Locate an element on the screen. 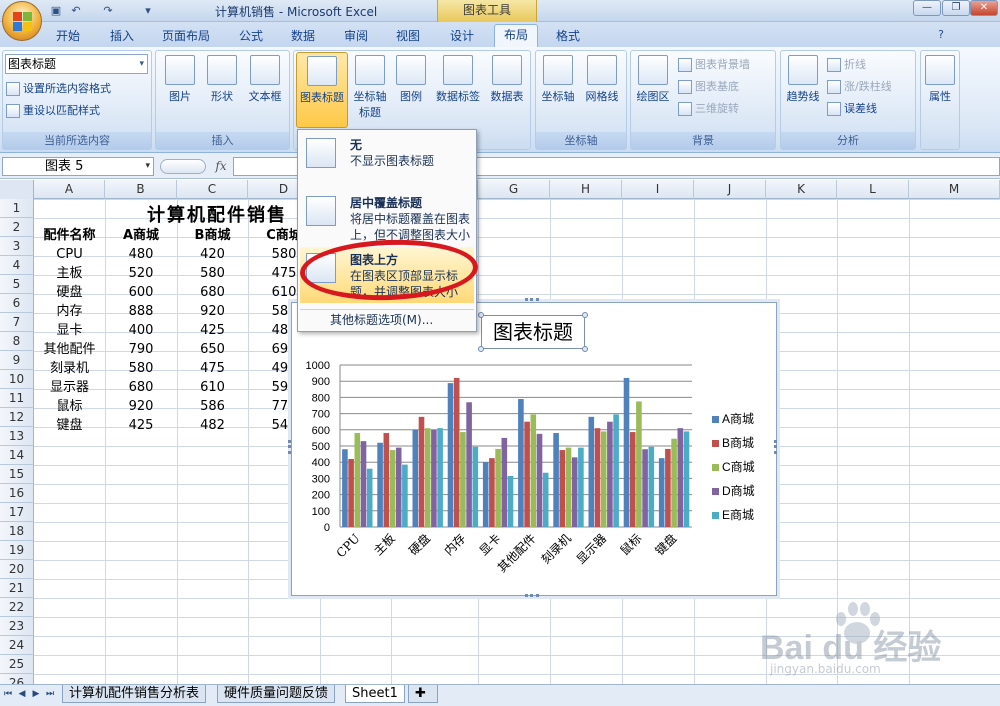 Image resolution: width=1000 pixels, height=706 pixels. help-icon: ? is located at coordinates (941, 35).